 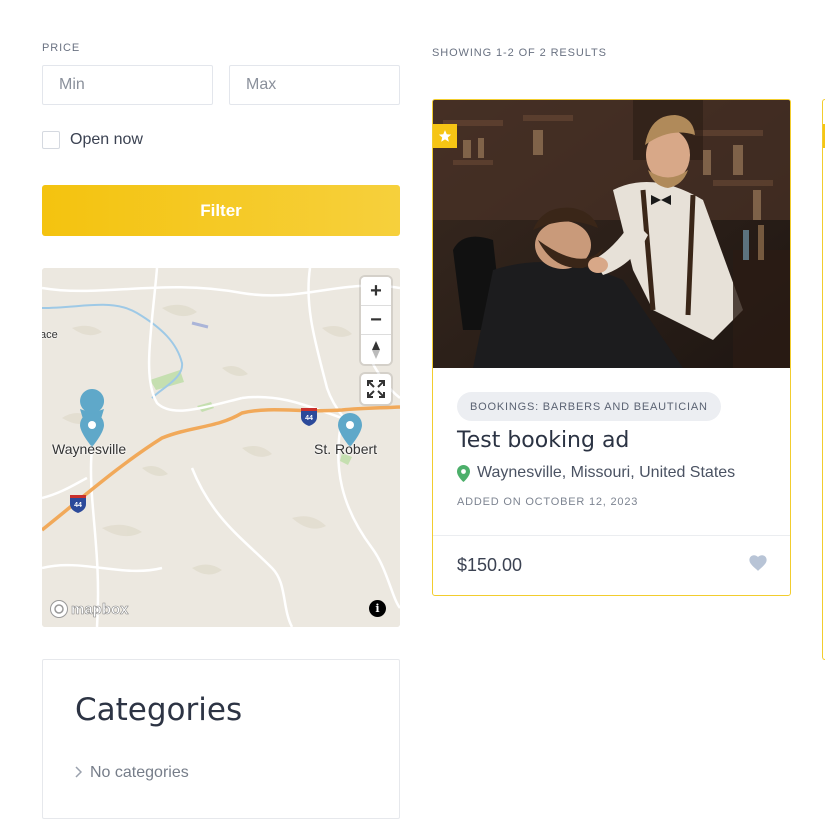 What do you see at coordinates (548, 502) in the screenshot?
I see `listing-added-date: ADDED ON OCTOBER 12, 2023` at bounding box center [548, 502].